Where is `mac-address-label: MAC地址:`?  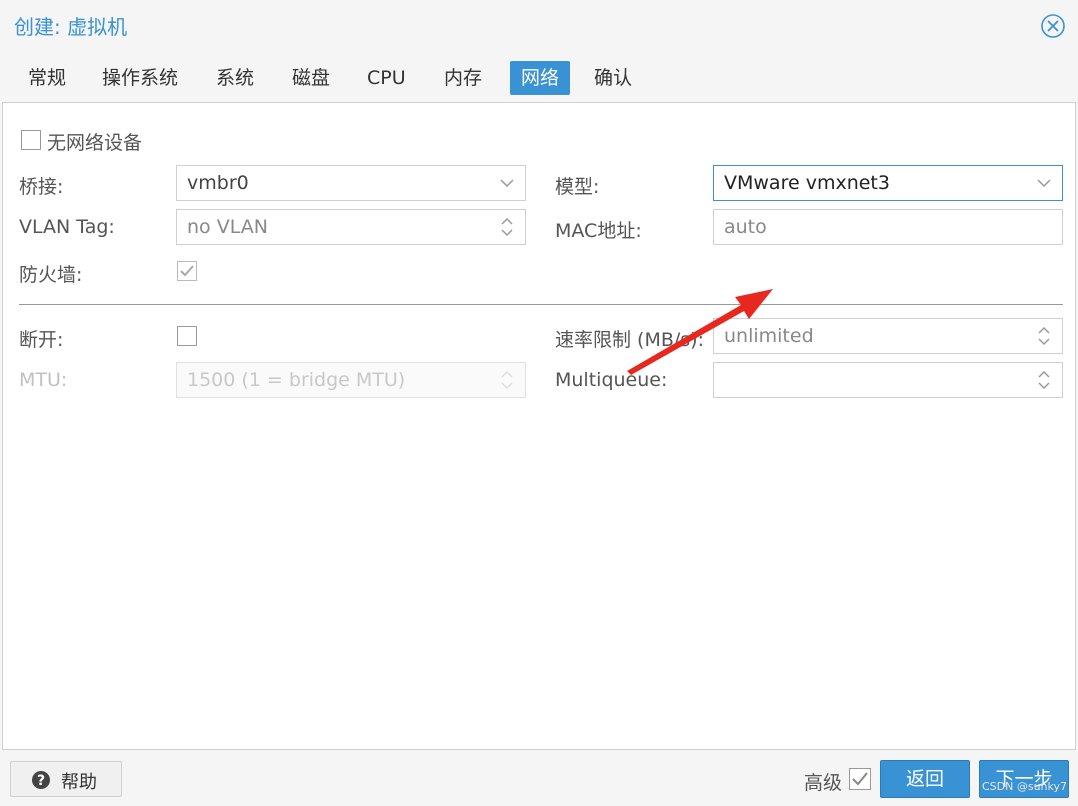 mac-address-label: MAC地址: is located at coordinates (598, 231).